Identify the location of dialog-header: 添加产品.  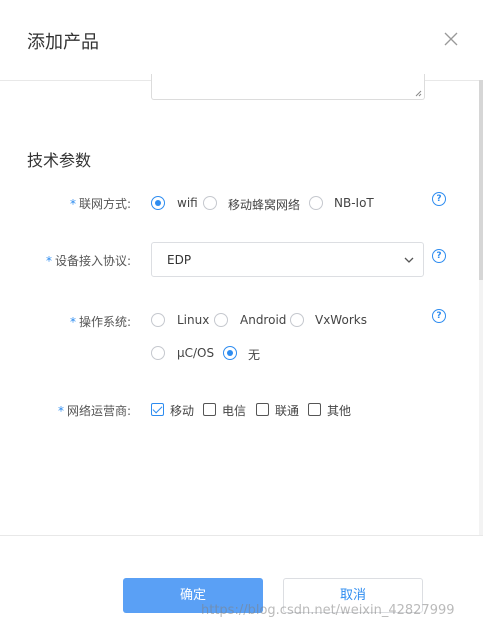
(241, 40).